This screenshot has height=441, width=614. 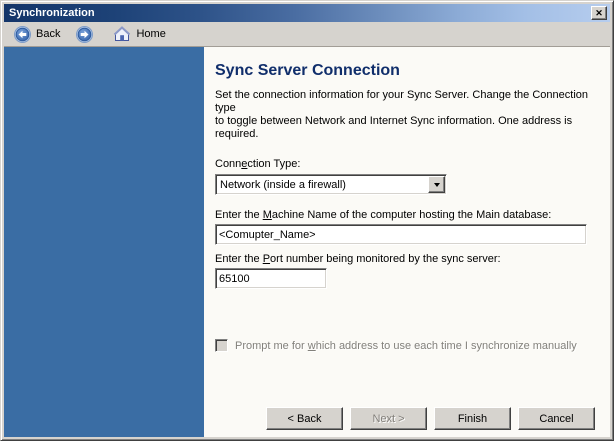 I want to click on close-icon: ✕, so click(x=599, y=12).